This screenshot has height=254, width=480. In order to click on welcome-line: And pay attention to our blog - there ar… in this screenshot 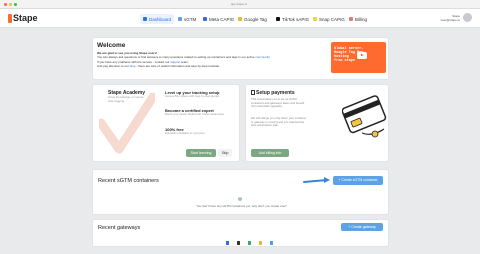, I will do `click(208, 66)`.